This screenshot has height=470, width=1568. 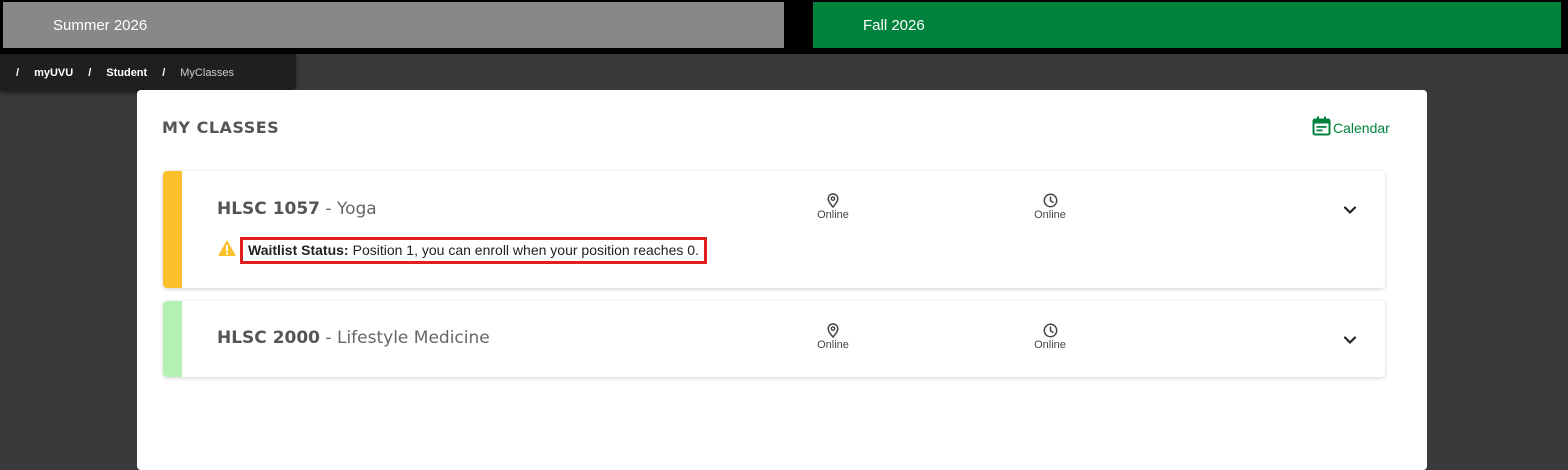 I want to click on course-name: Yoga, so click(x=356, y=209).